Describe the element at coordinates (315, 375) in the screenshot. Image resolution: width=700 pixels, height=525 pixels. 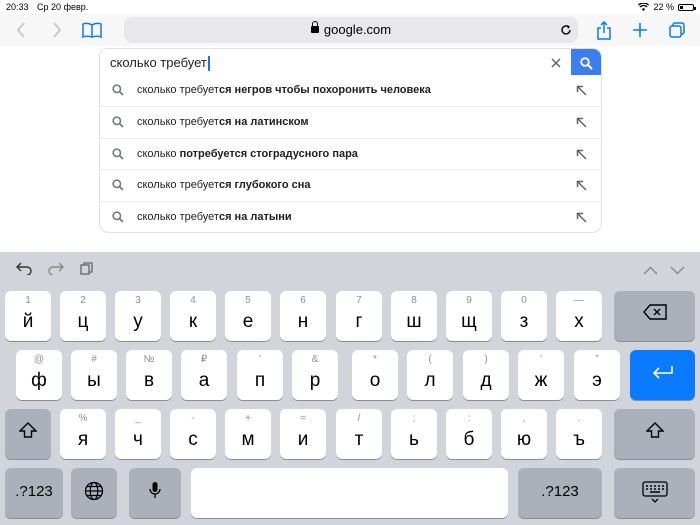
I see `key-row2-6: & р` at that location.